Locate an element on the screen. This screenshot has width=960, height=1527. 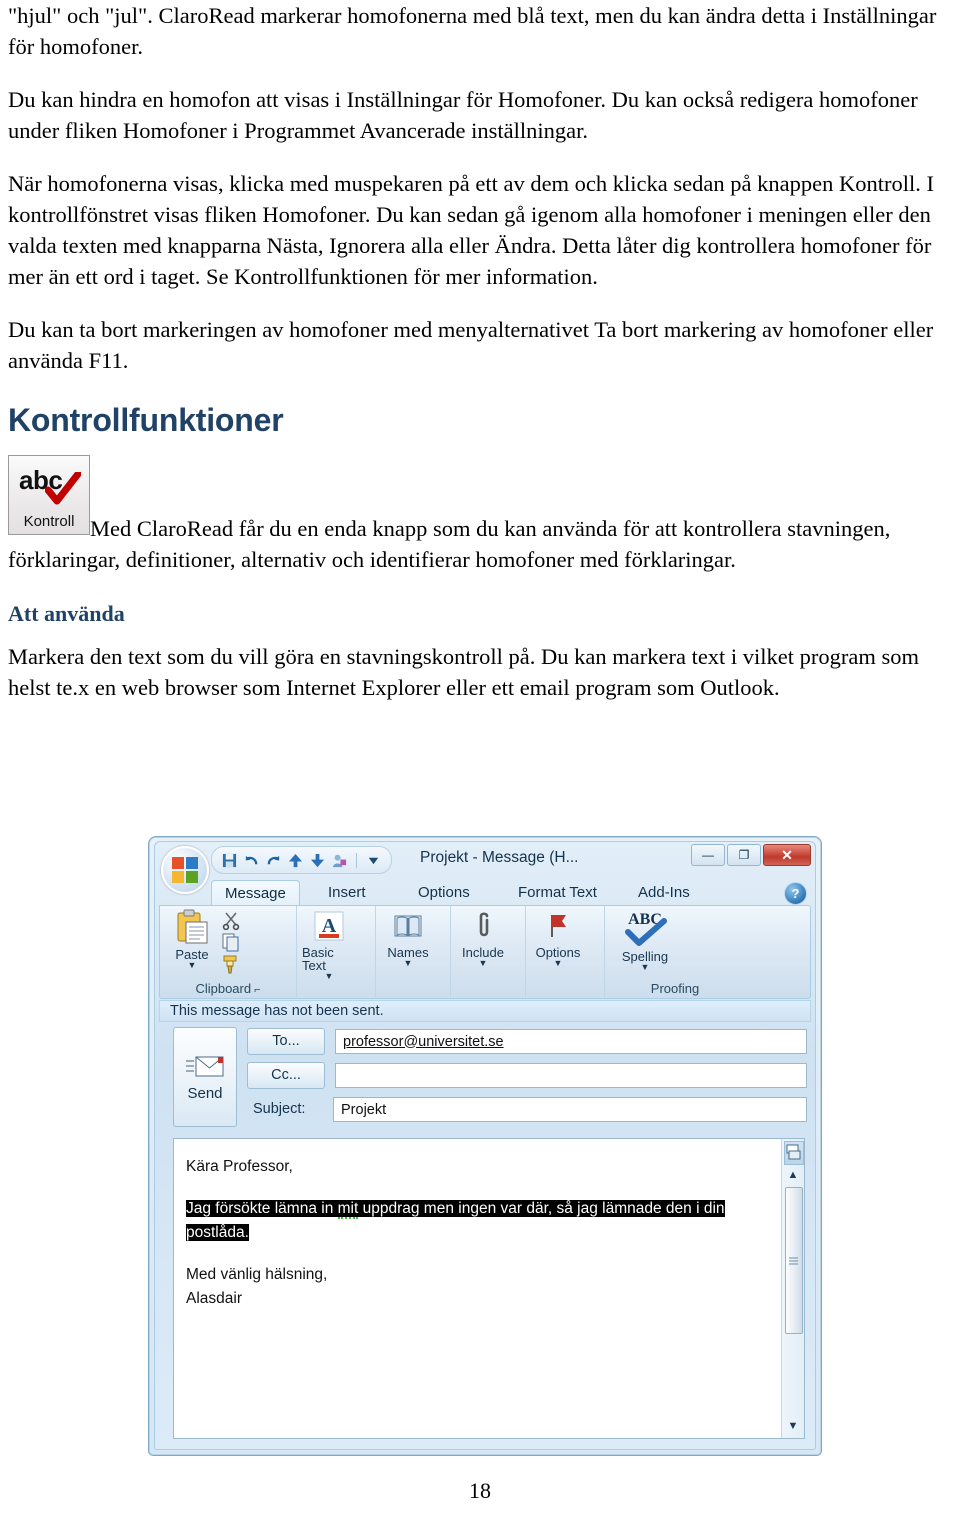
basic-text-button: A Basic Text ▼ is located at coordinates (329, 945).